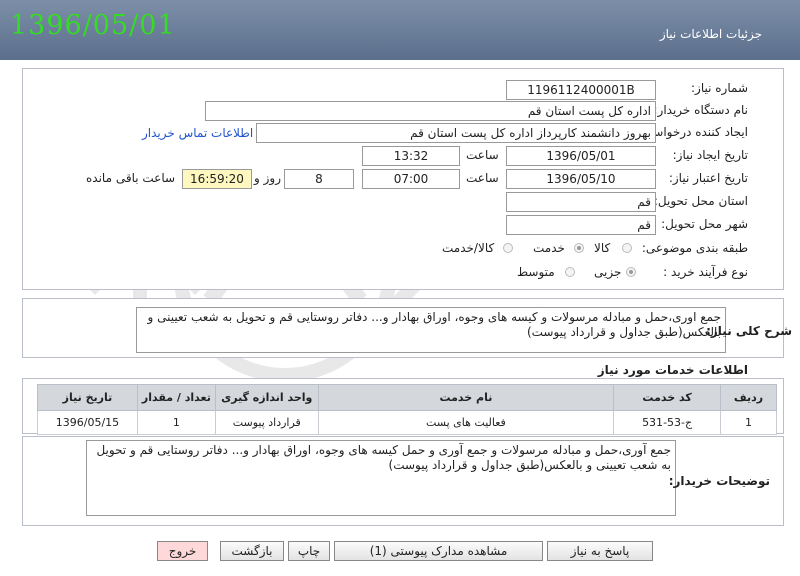 The height and width of the screenshot is (576, 800). Describe the element at coordinates (309, 551) in the screenshot. I see `print-button: چاپ` at that location.